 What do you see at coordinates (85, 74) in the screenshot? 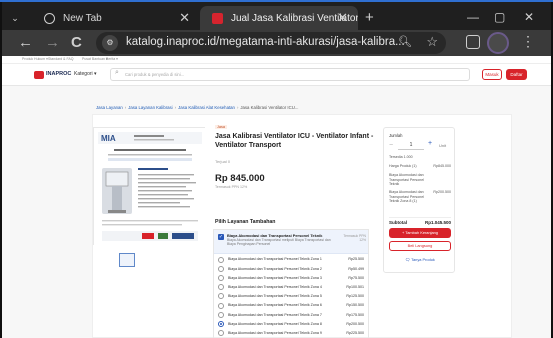
I see `kategori-dropdown: Kategori ▾` at bounding box center [85, 74].